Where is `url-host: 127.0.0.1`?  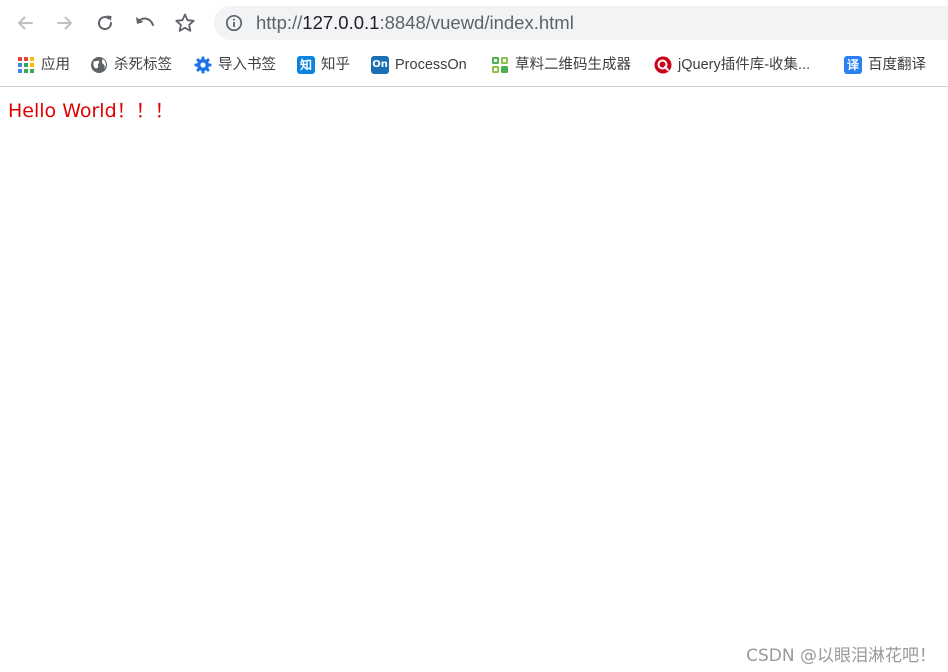
url-host: 127.0.0.1 is located at coordinates (341, 22).